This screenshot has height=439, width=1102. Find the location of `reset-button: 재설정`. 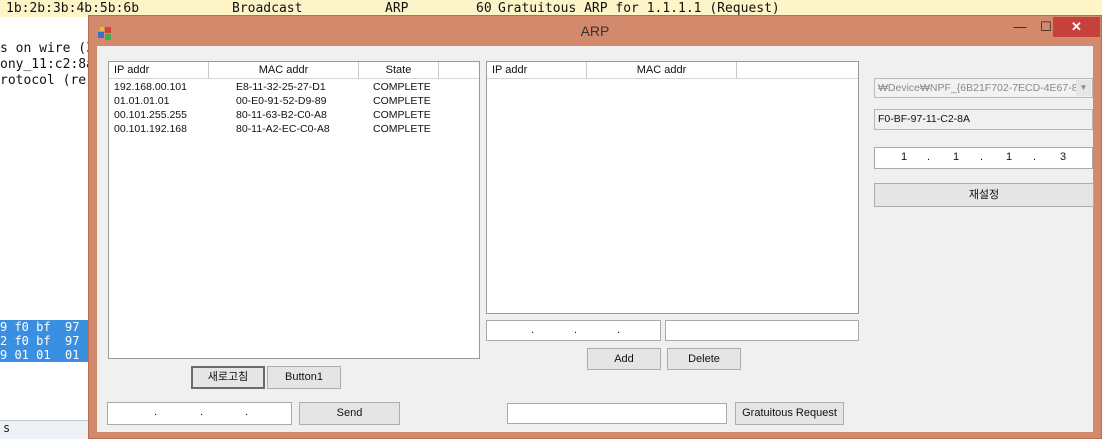

reset-button: 재설정 is located at coordinates (984, 195).